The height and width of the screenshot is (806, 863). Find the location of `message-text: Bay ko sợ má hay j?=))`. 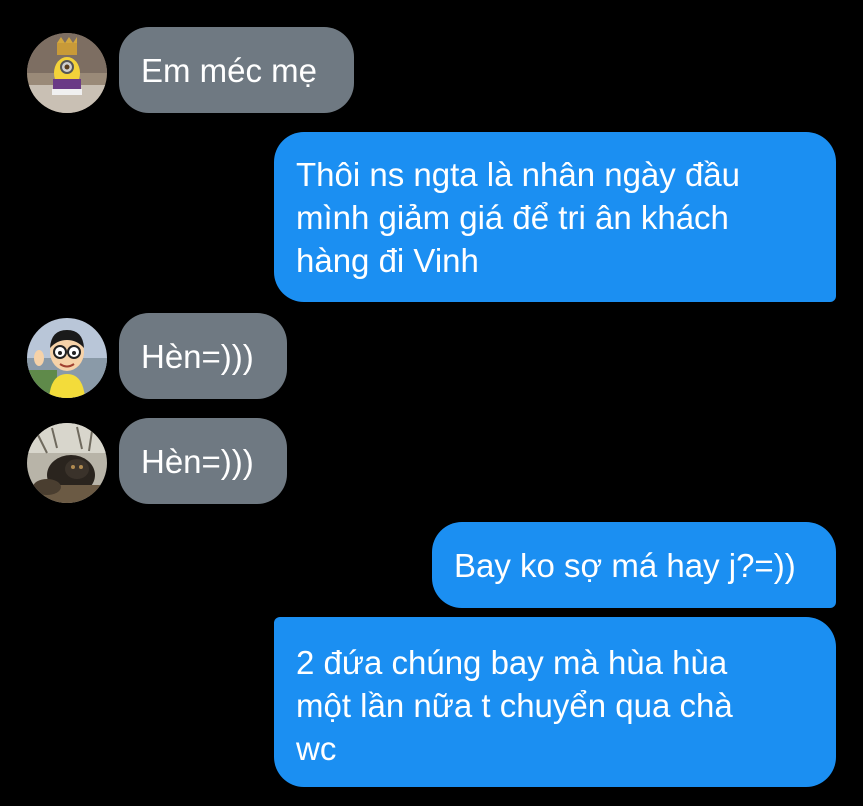

message-text: Bay ko sợ má hay j?=)) is located at coordinates (625, 565).